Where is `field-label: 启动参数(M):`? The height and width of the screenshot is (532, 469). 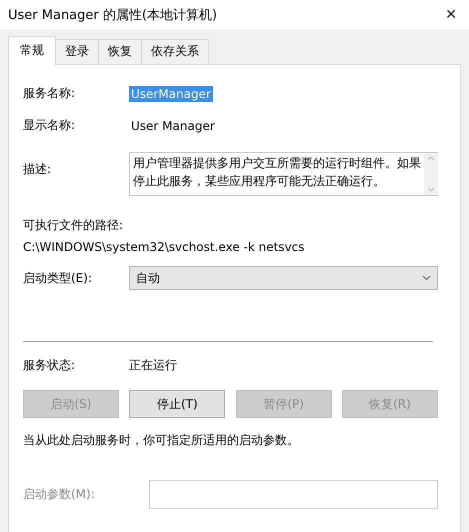
field-label: 启动参数(M): is located at coordinates (59, 494).